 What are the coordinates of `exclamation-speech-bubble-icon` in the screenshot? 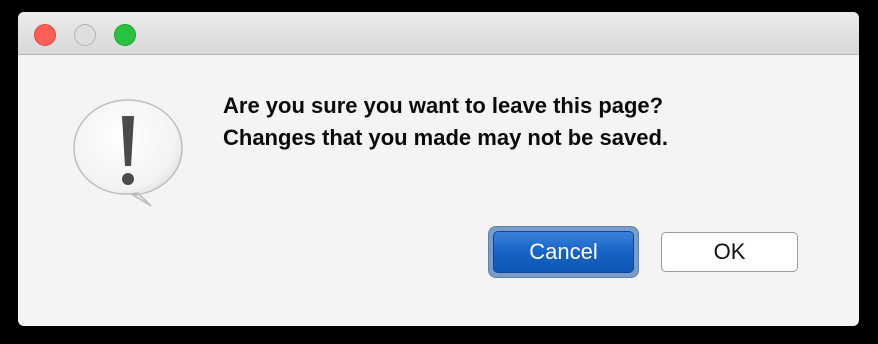 It's located at (128, 153).